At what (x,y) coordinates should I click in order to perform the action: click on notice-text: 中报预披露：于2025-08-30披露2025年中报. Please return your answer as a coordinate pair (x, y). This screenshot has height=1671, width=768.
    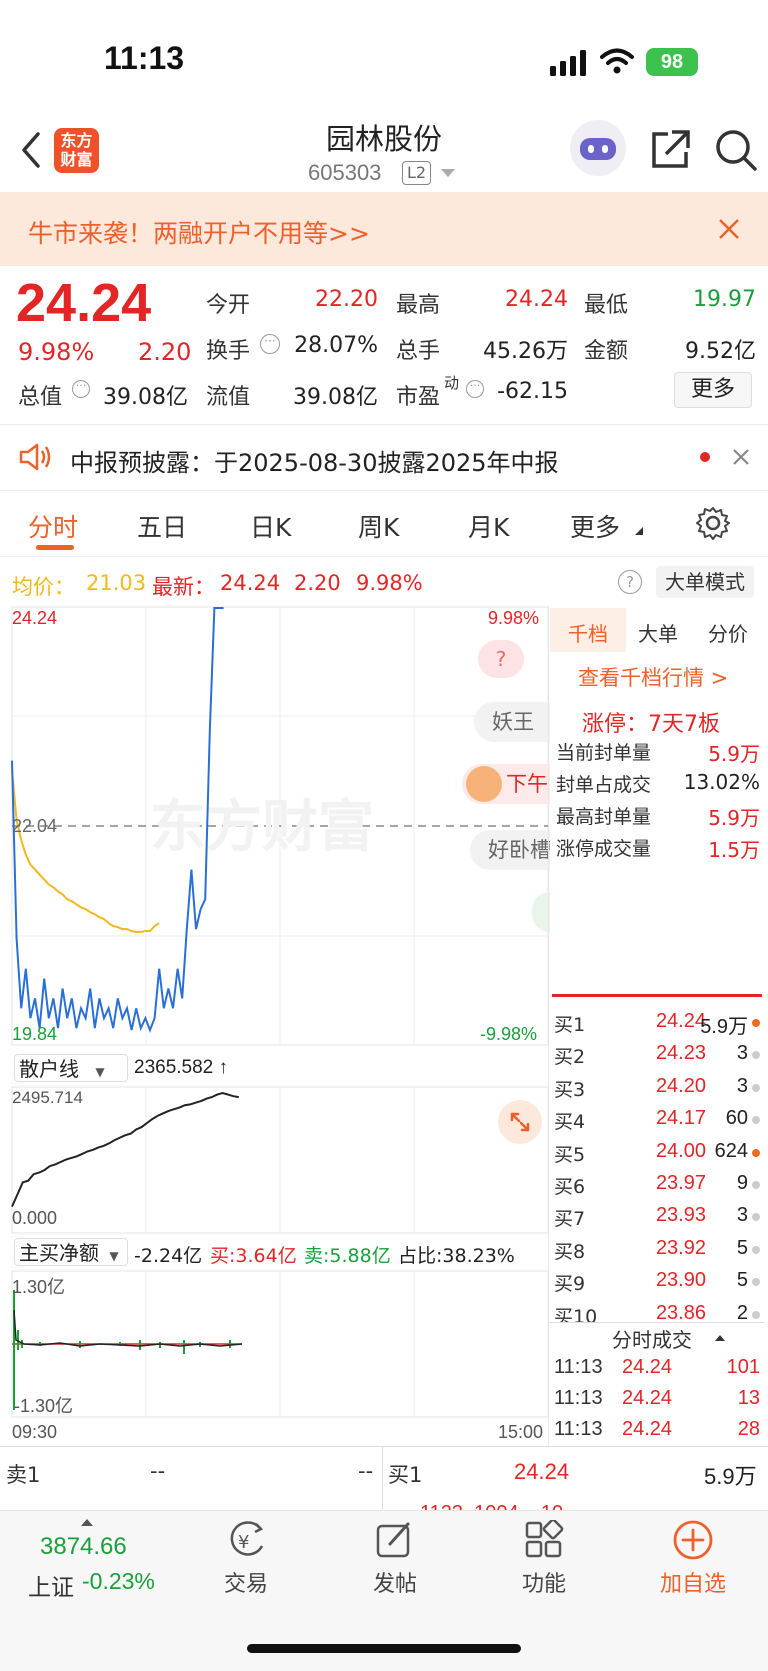
    Looking at the image, I should click on (314, 460).